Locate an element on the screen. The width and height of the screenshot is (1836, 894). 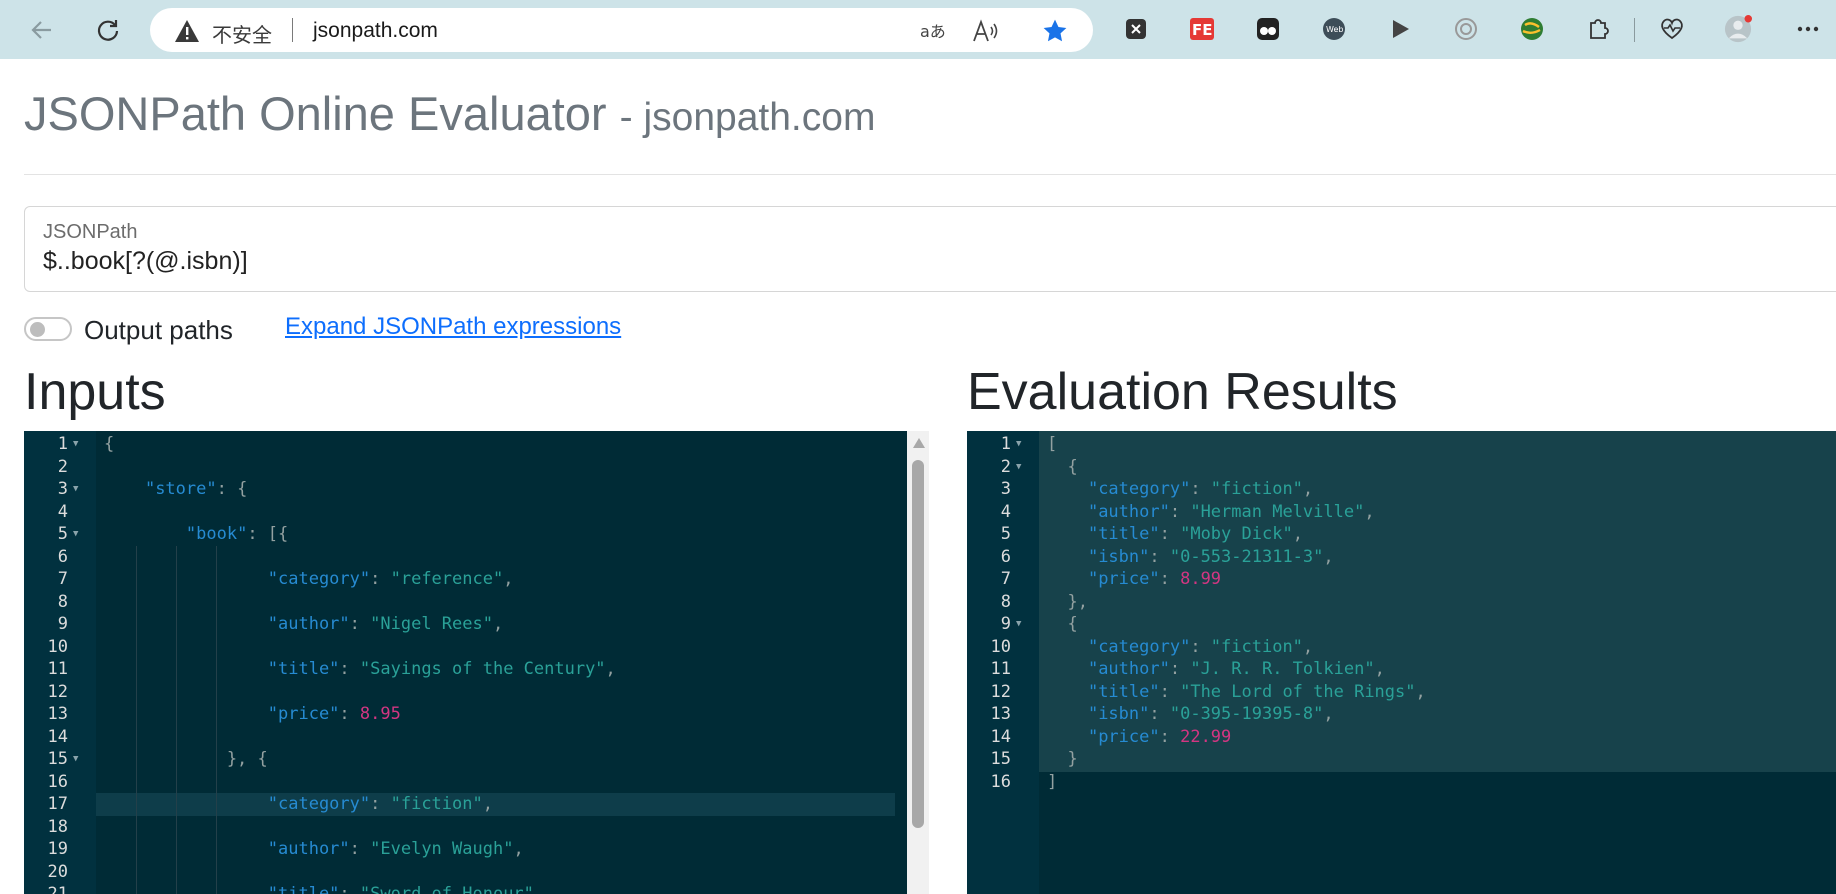
code-line: "author": "Herman Melville", is located at coordinates (1231, 511).